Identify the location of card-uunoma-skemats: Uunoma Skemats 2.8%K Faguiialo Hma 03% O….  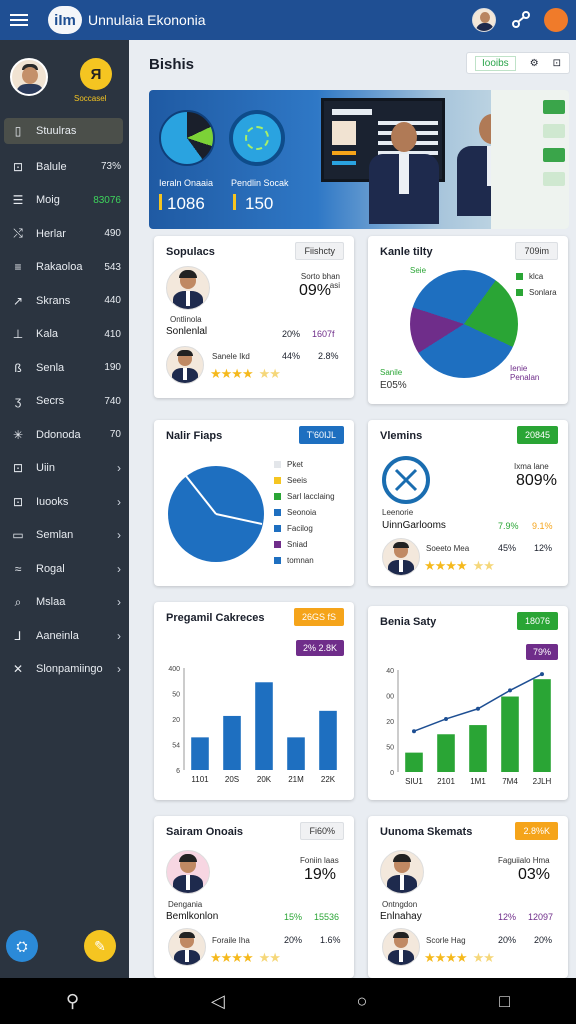
(468, 897).